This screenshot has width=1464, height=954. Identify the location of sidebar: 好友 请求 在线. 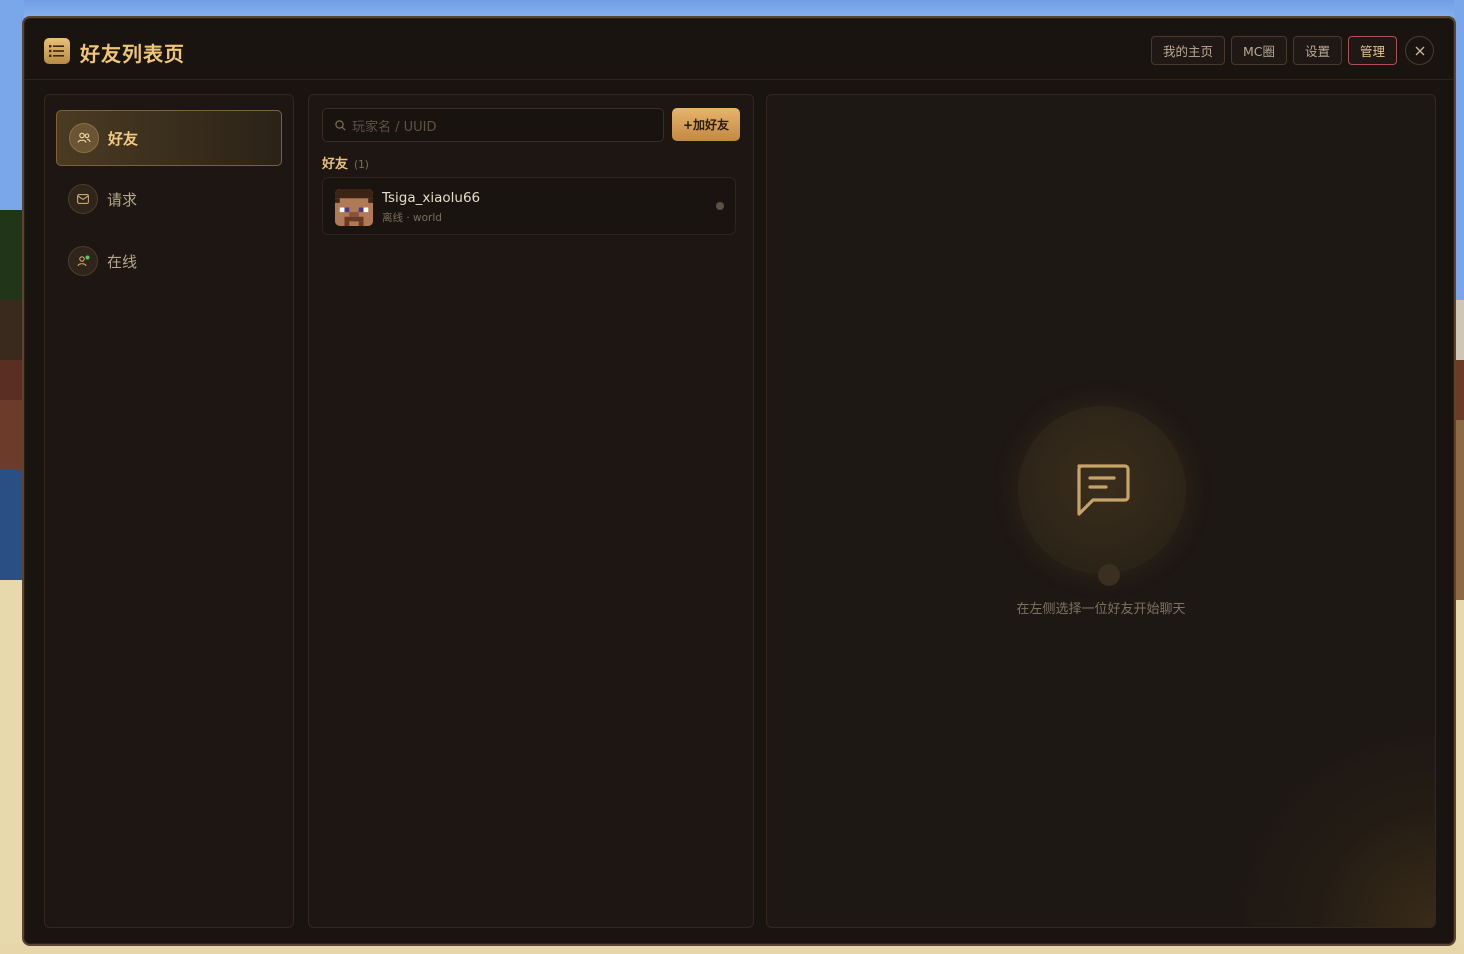
(169, 511).